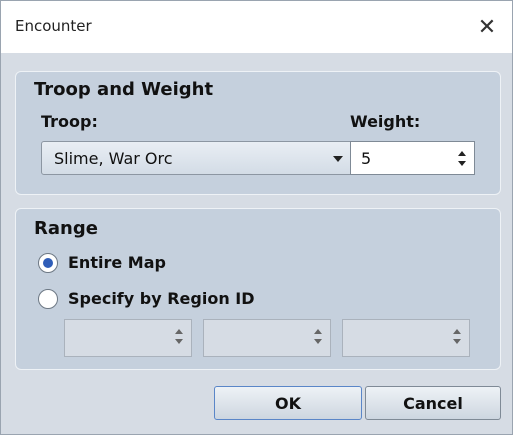 This screenshot has width=513, height=435. I want to click on close-icon: ✕, so click(487, 27).